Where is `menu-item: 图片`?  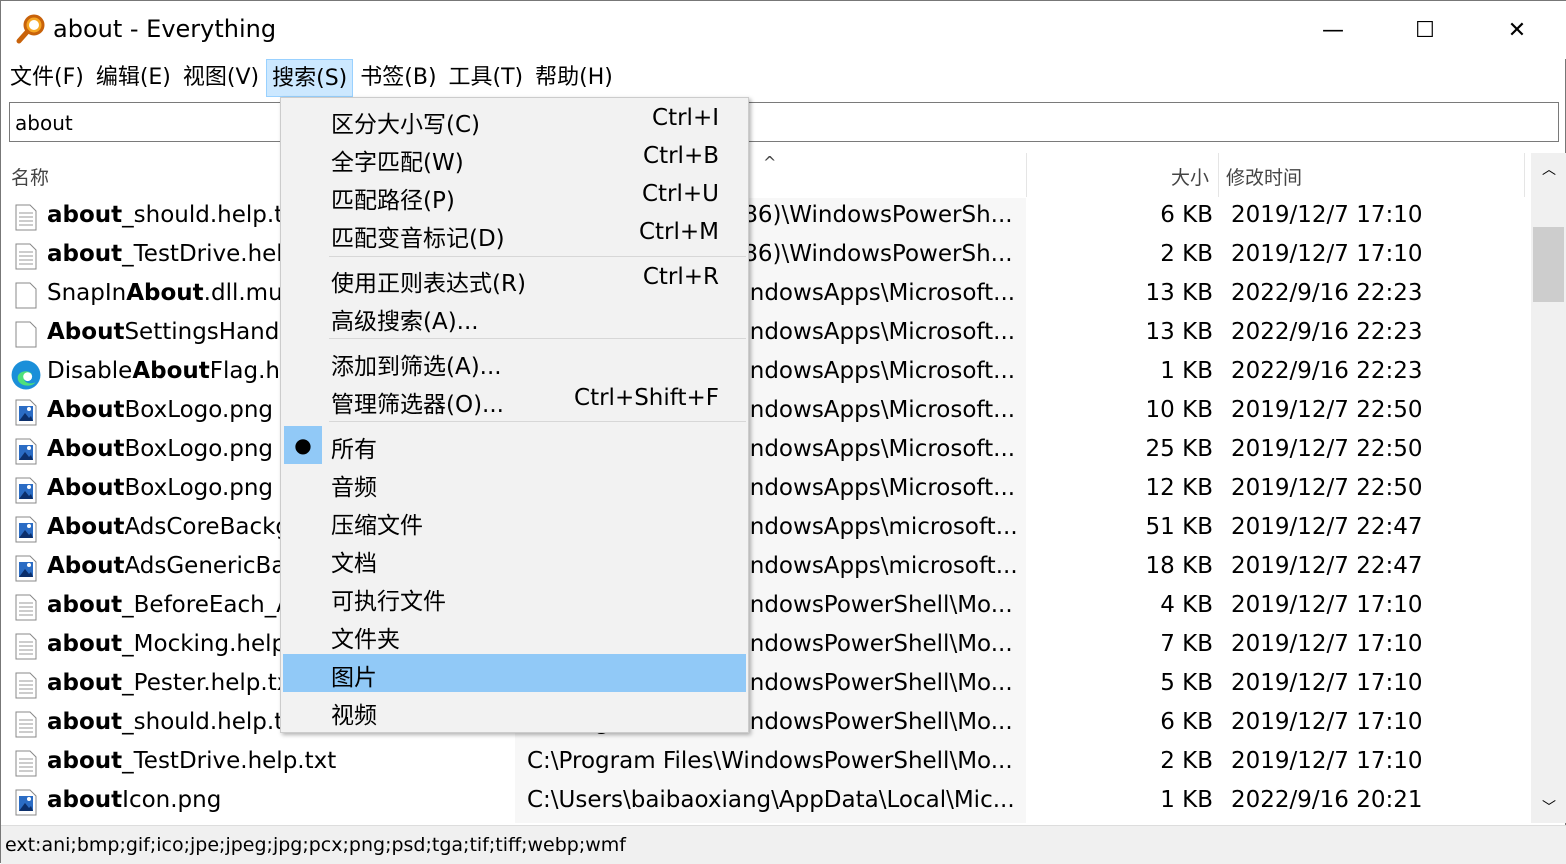
menu-item: 图片 is located at coordinates (514, 673).